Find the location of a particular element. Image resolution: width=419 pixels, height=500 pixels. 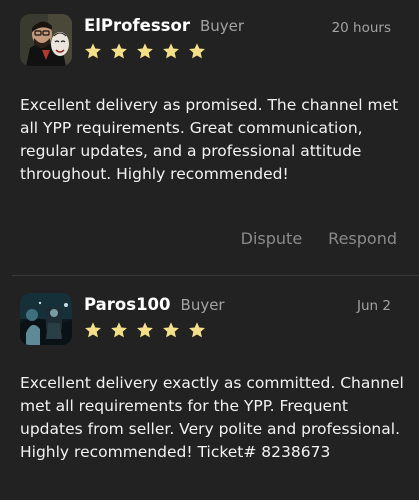

review-time: Jun 2 is located at coordinates (374, 306).